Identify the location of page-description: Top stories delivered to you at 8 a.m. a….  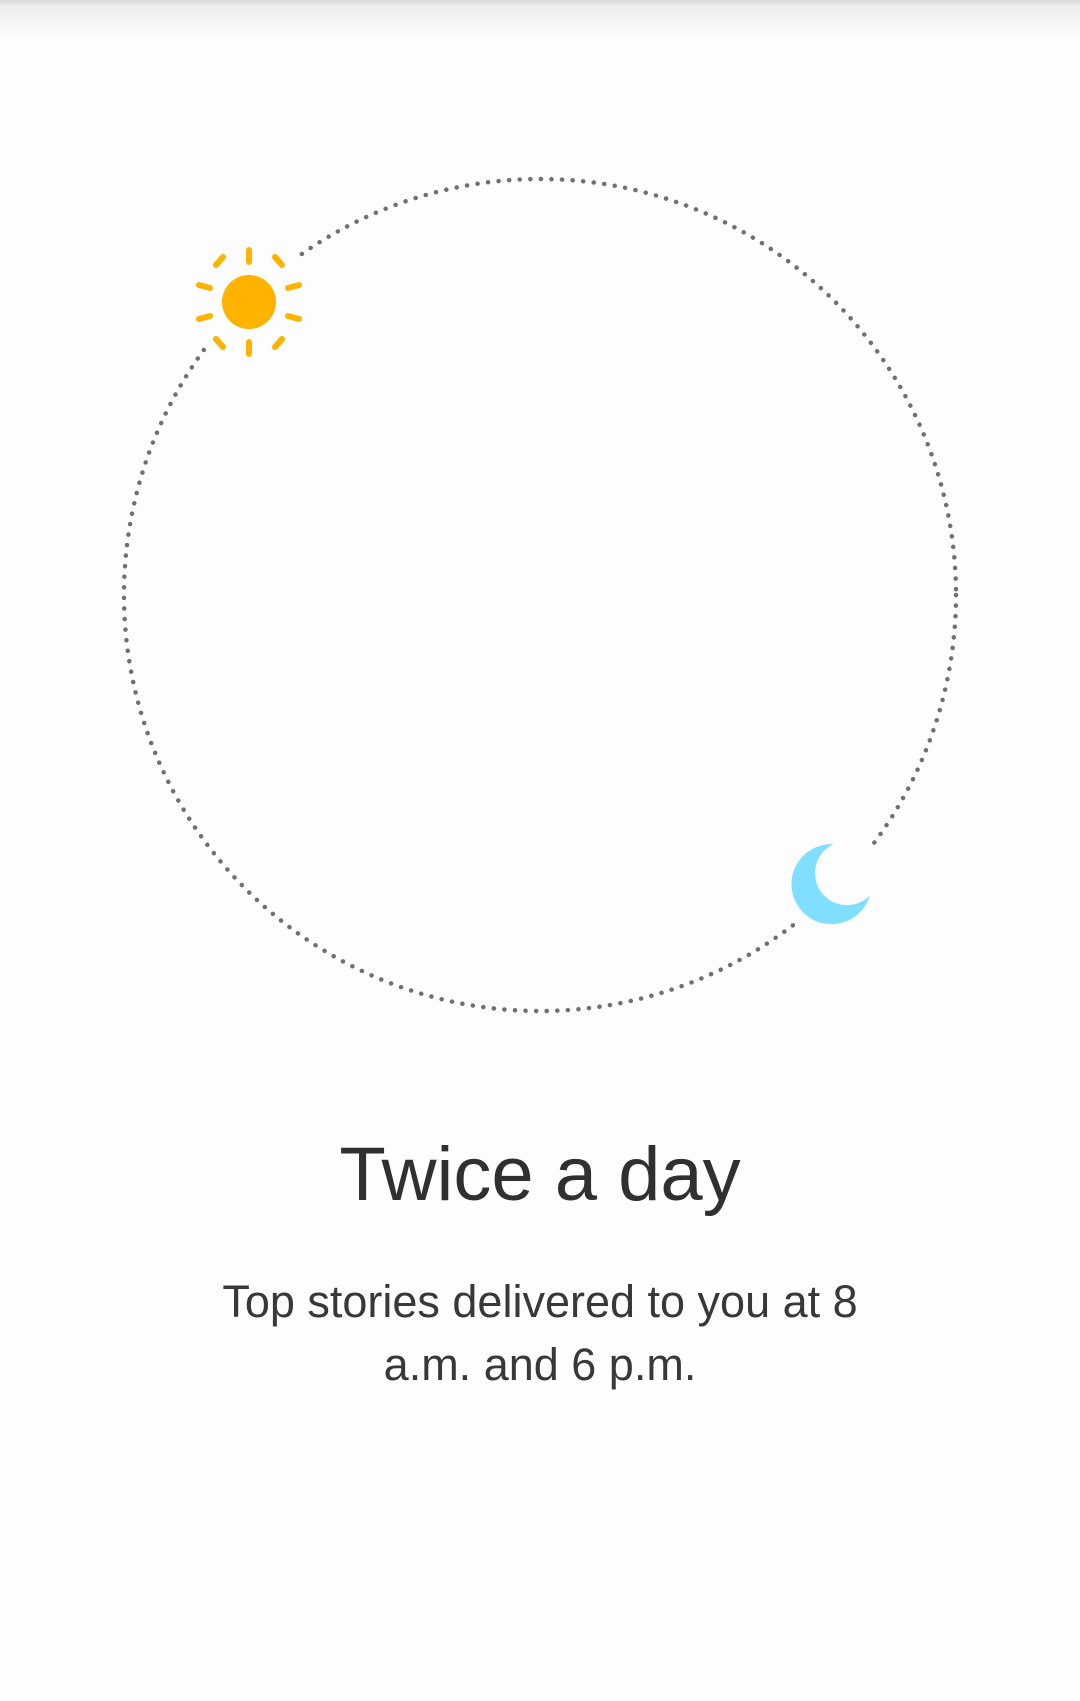
(540, 1333).